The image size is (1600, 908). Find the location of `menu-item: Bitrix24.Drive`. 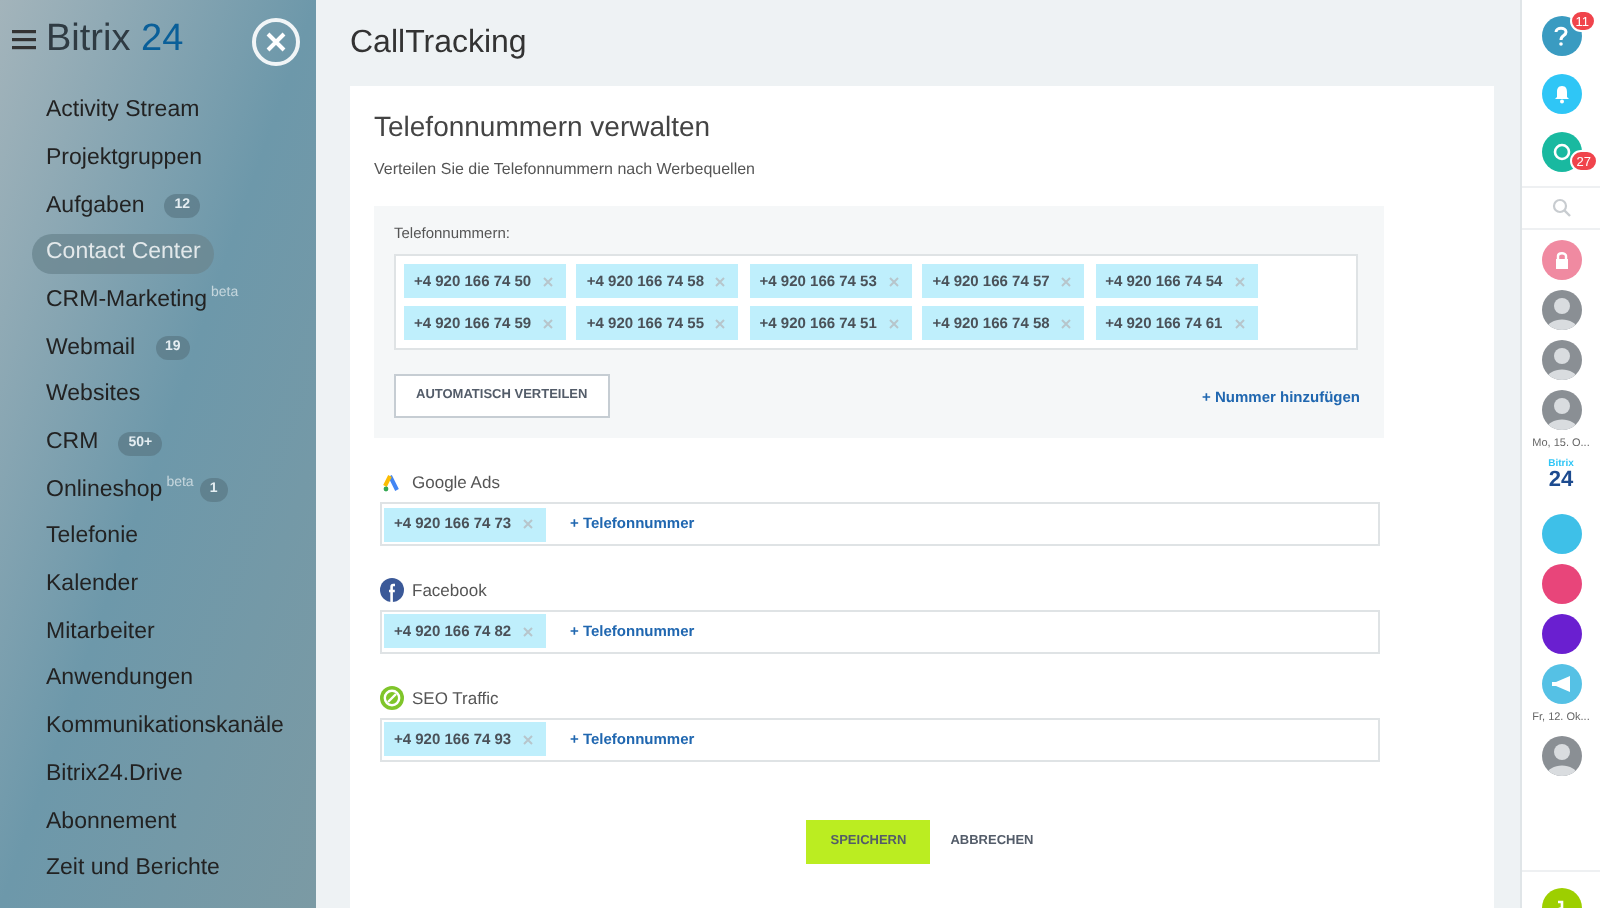

menu-item: Bitrix24.Drive is located at coordinates (114, 775).